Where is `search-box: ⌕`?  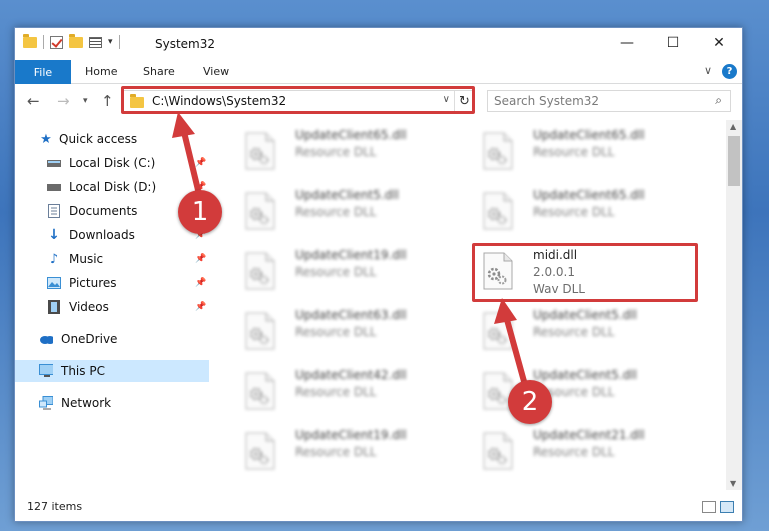
search-box: ⌕ is located at coordinates (609, 101).